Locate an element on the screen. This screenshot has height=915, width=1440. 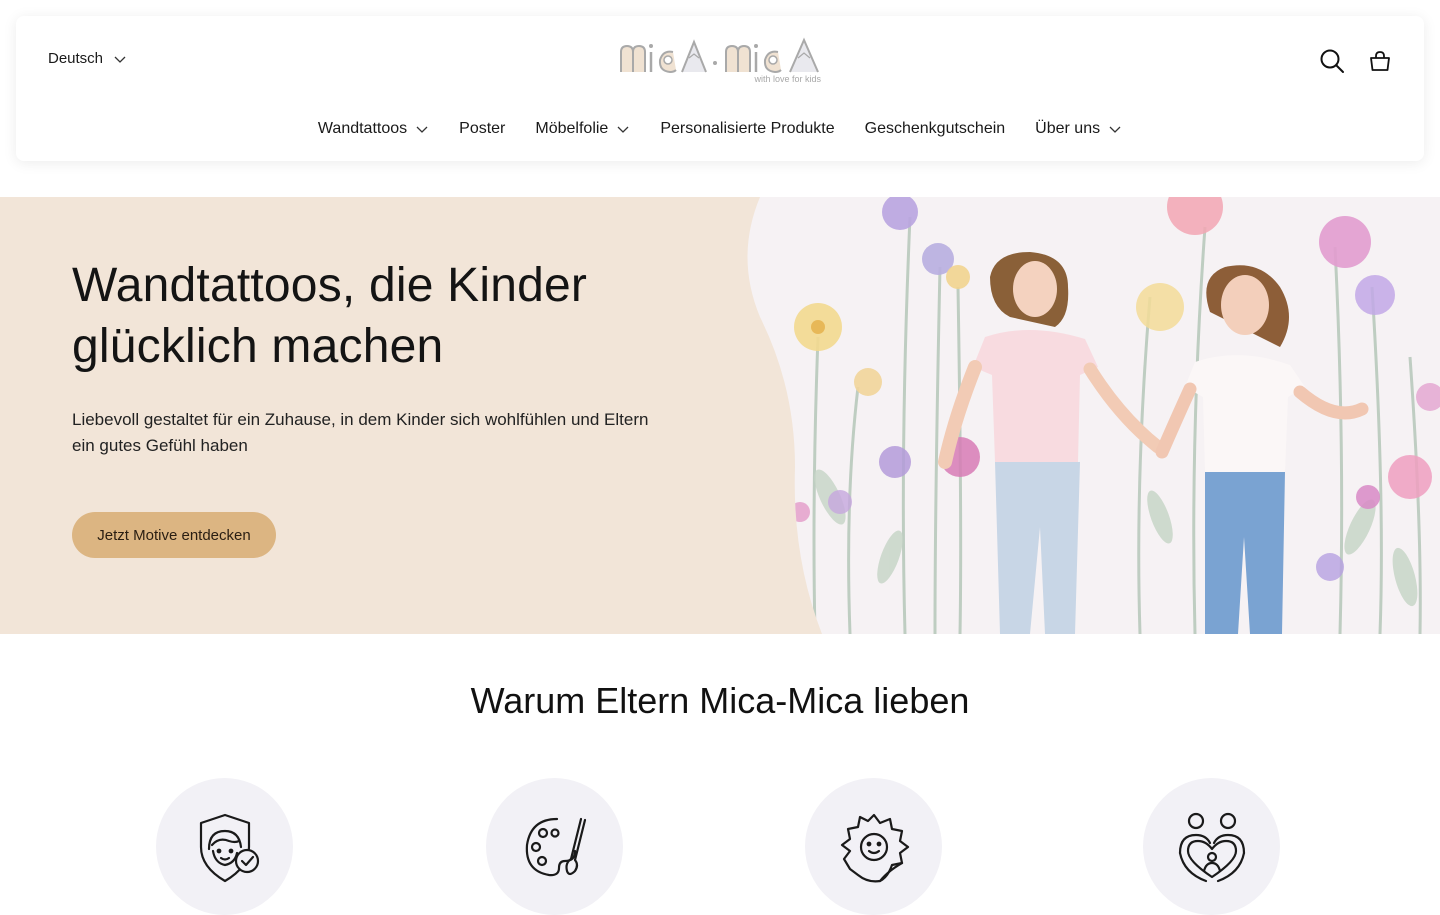
feature-family is located at coordinates (1211, 846).